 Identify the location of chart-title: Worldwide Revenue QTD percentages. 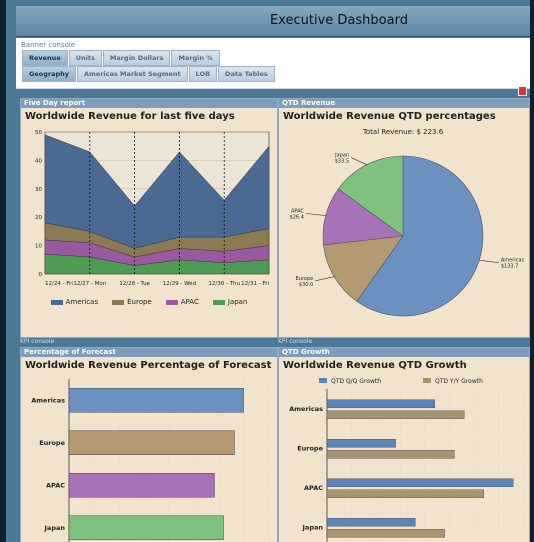
(389, 116).